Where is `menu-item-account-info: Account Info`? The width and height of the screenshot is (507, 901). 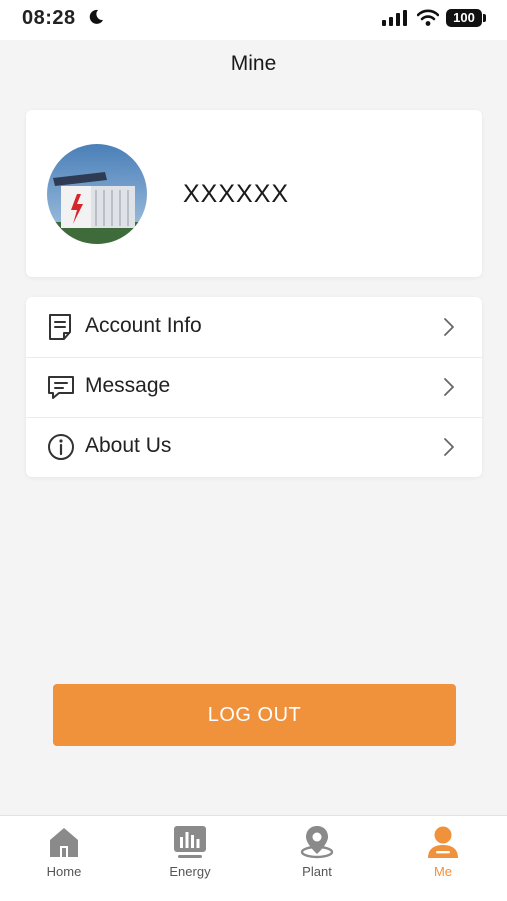
menu-item-account-info: Account Info is located at coordinates (254, 327).